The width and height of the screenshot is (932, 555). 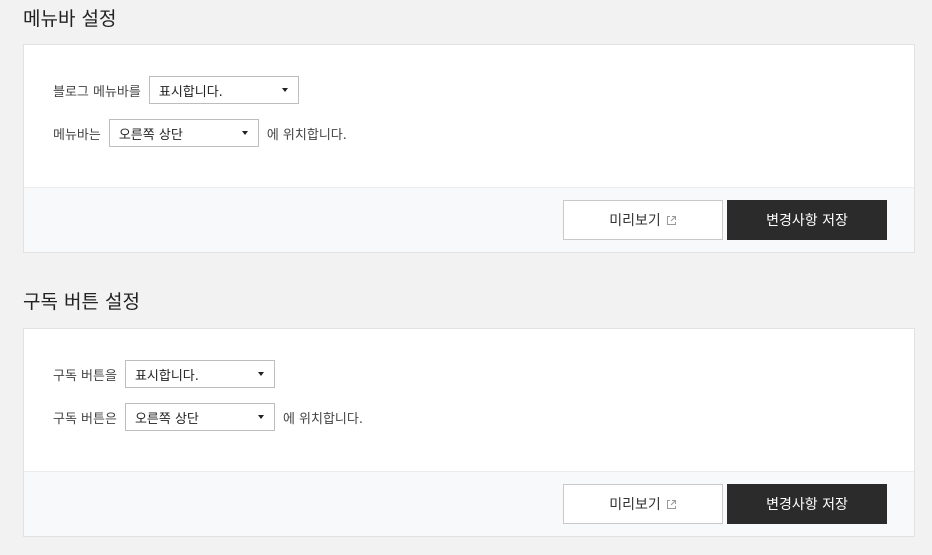 I want to click on menubar-section-title: 메뉴바 설정, so click(x=70, y=19).